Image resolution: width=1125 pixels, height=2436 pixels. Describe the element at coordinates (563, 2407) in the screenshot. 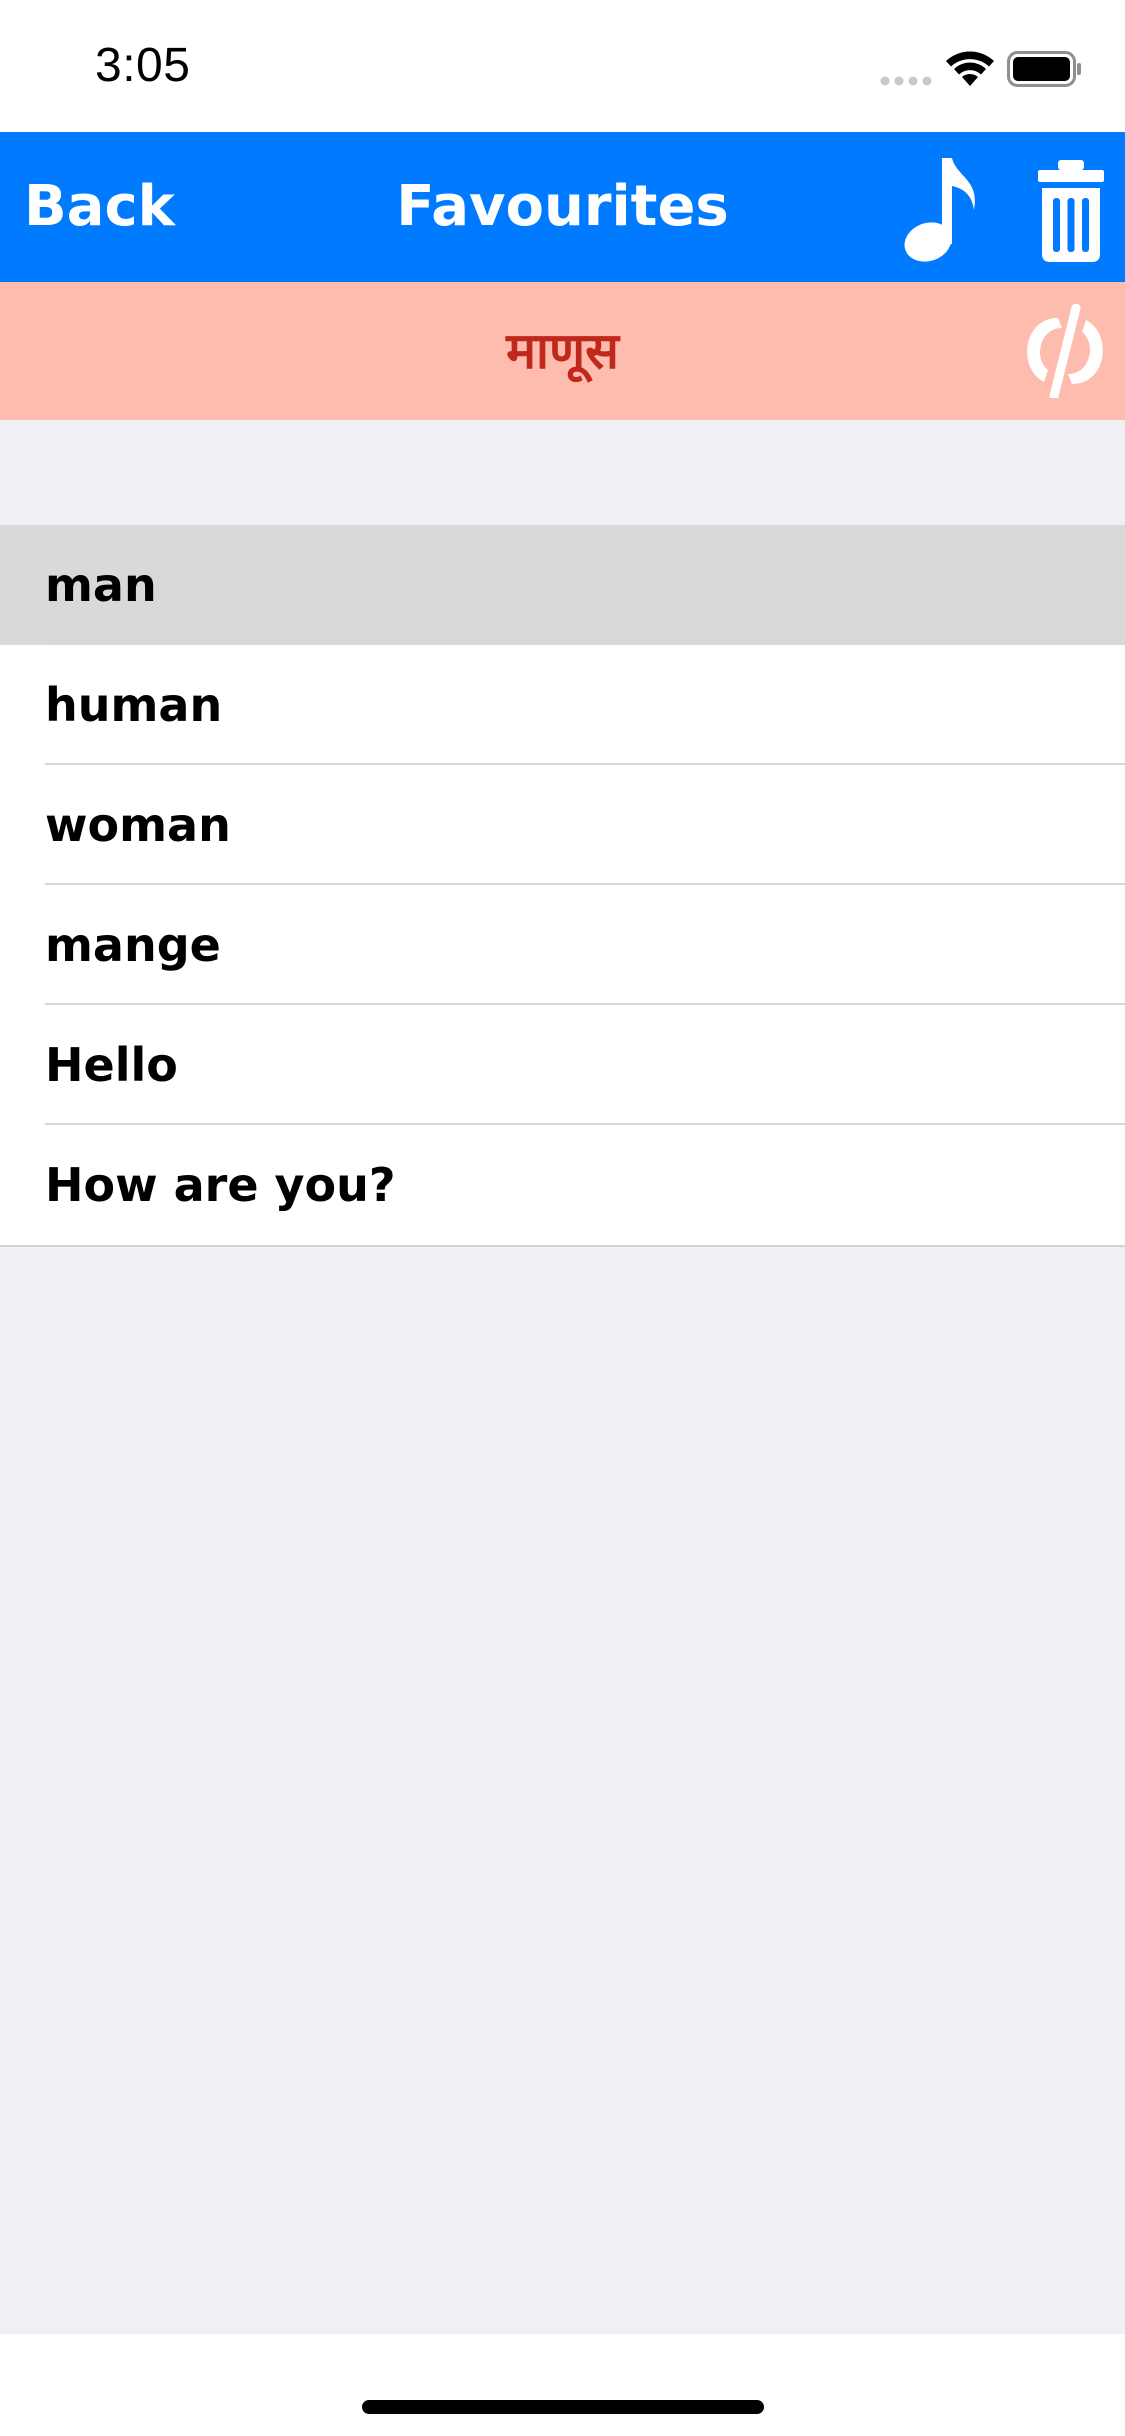

I see `home-indicator` at that location.